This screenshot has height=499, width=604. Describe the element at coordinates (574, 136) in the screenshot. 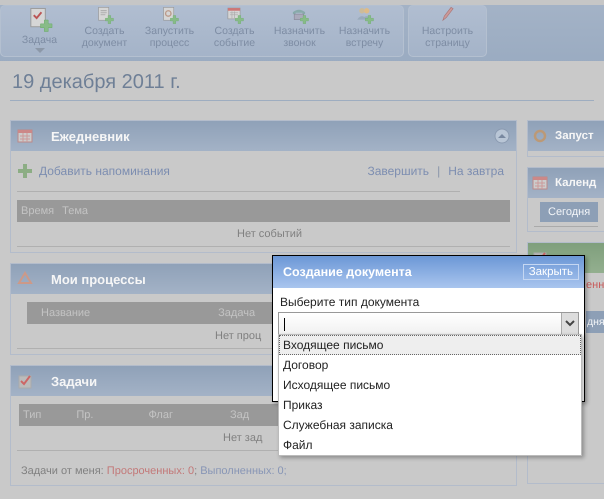

I see `panel-title: Запуст` at that location.